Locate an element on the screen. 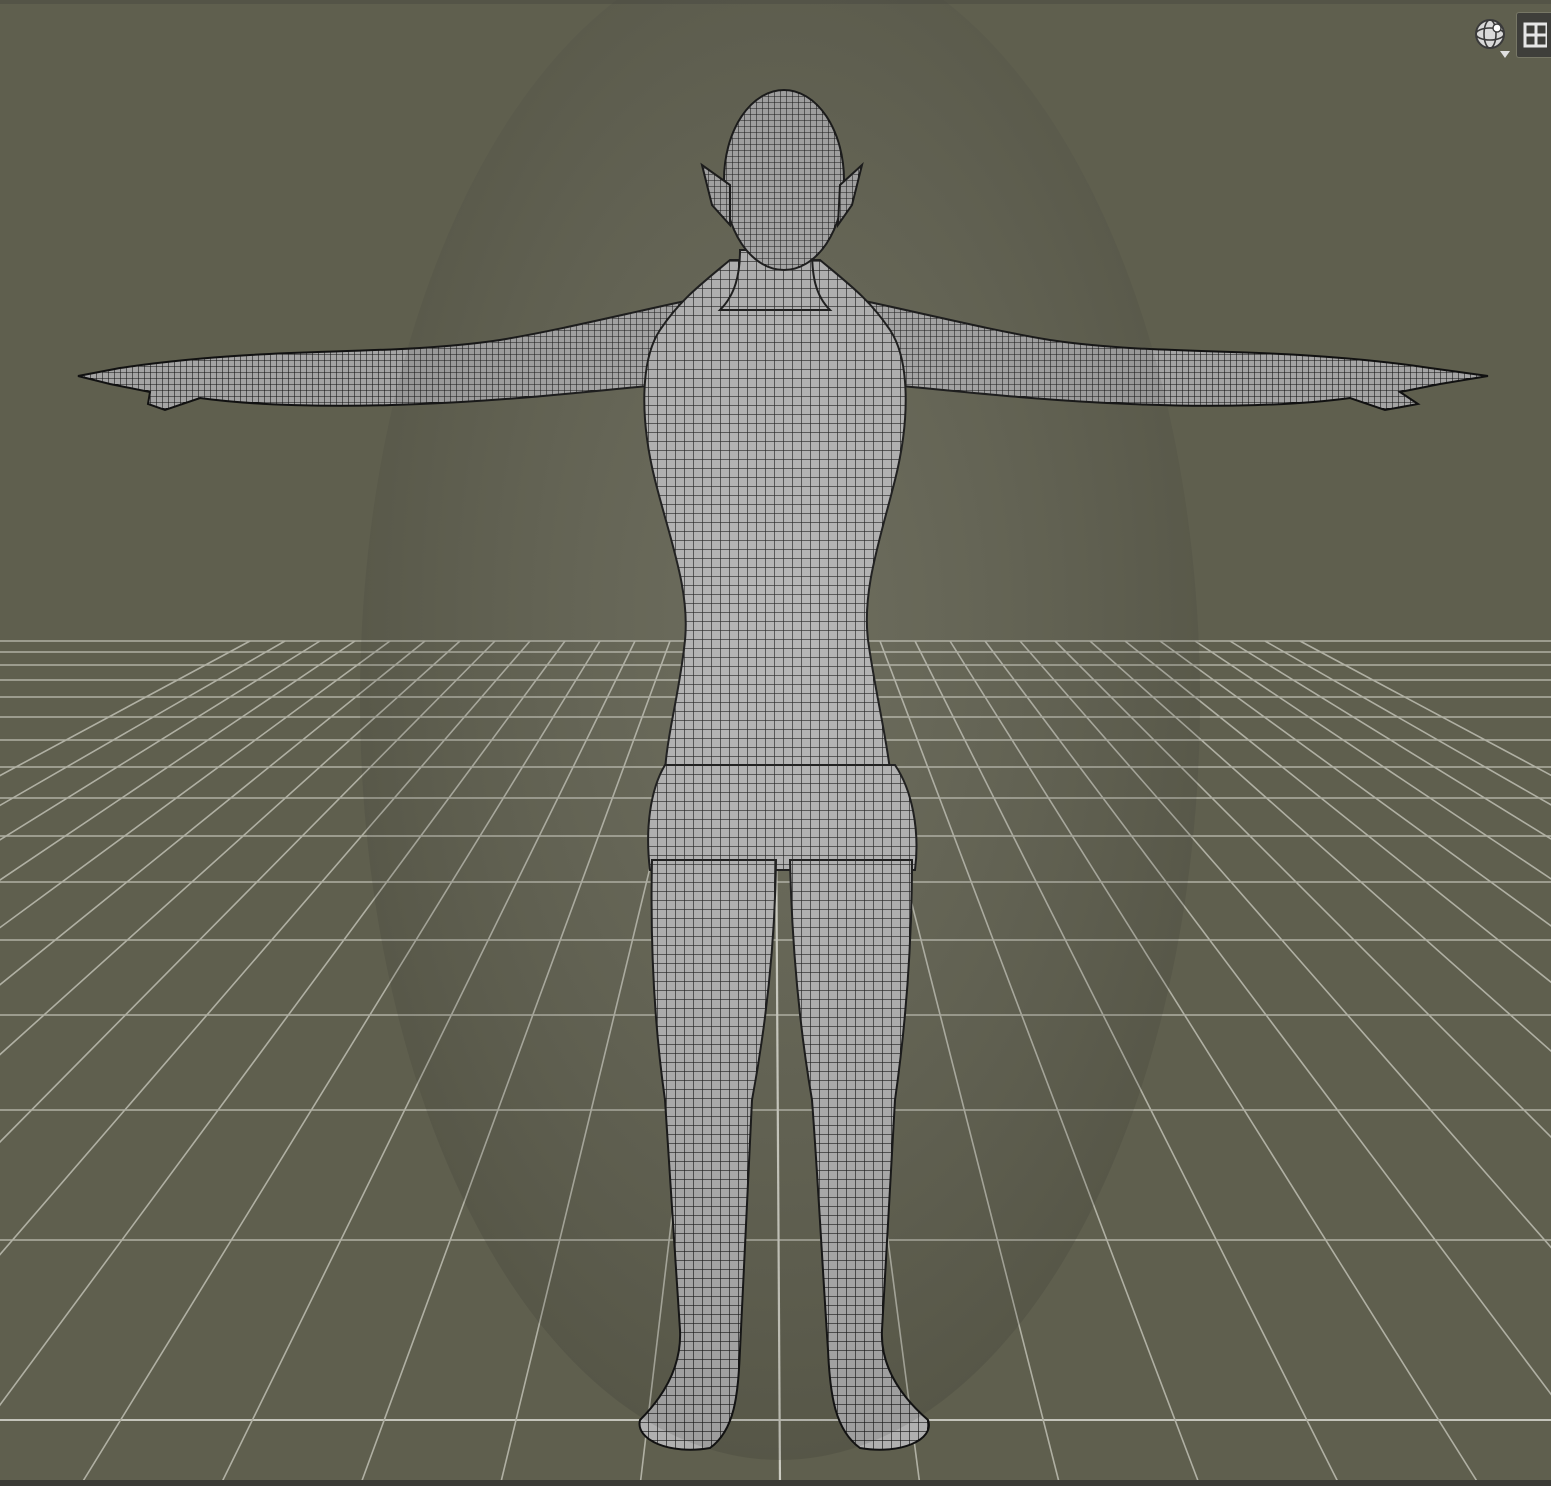  camera-orbit-icon is located at coordinates (1490, 34).